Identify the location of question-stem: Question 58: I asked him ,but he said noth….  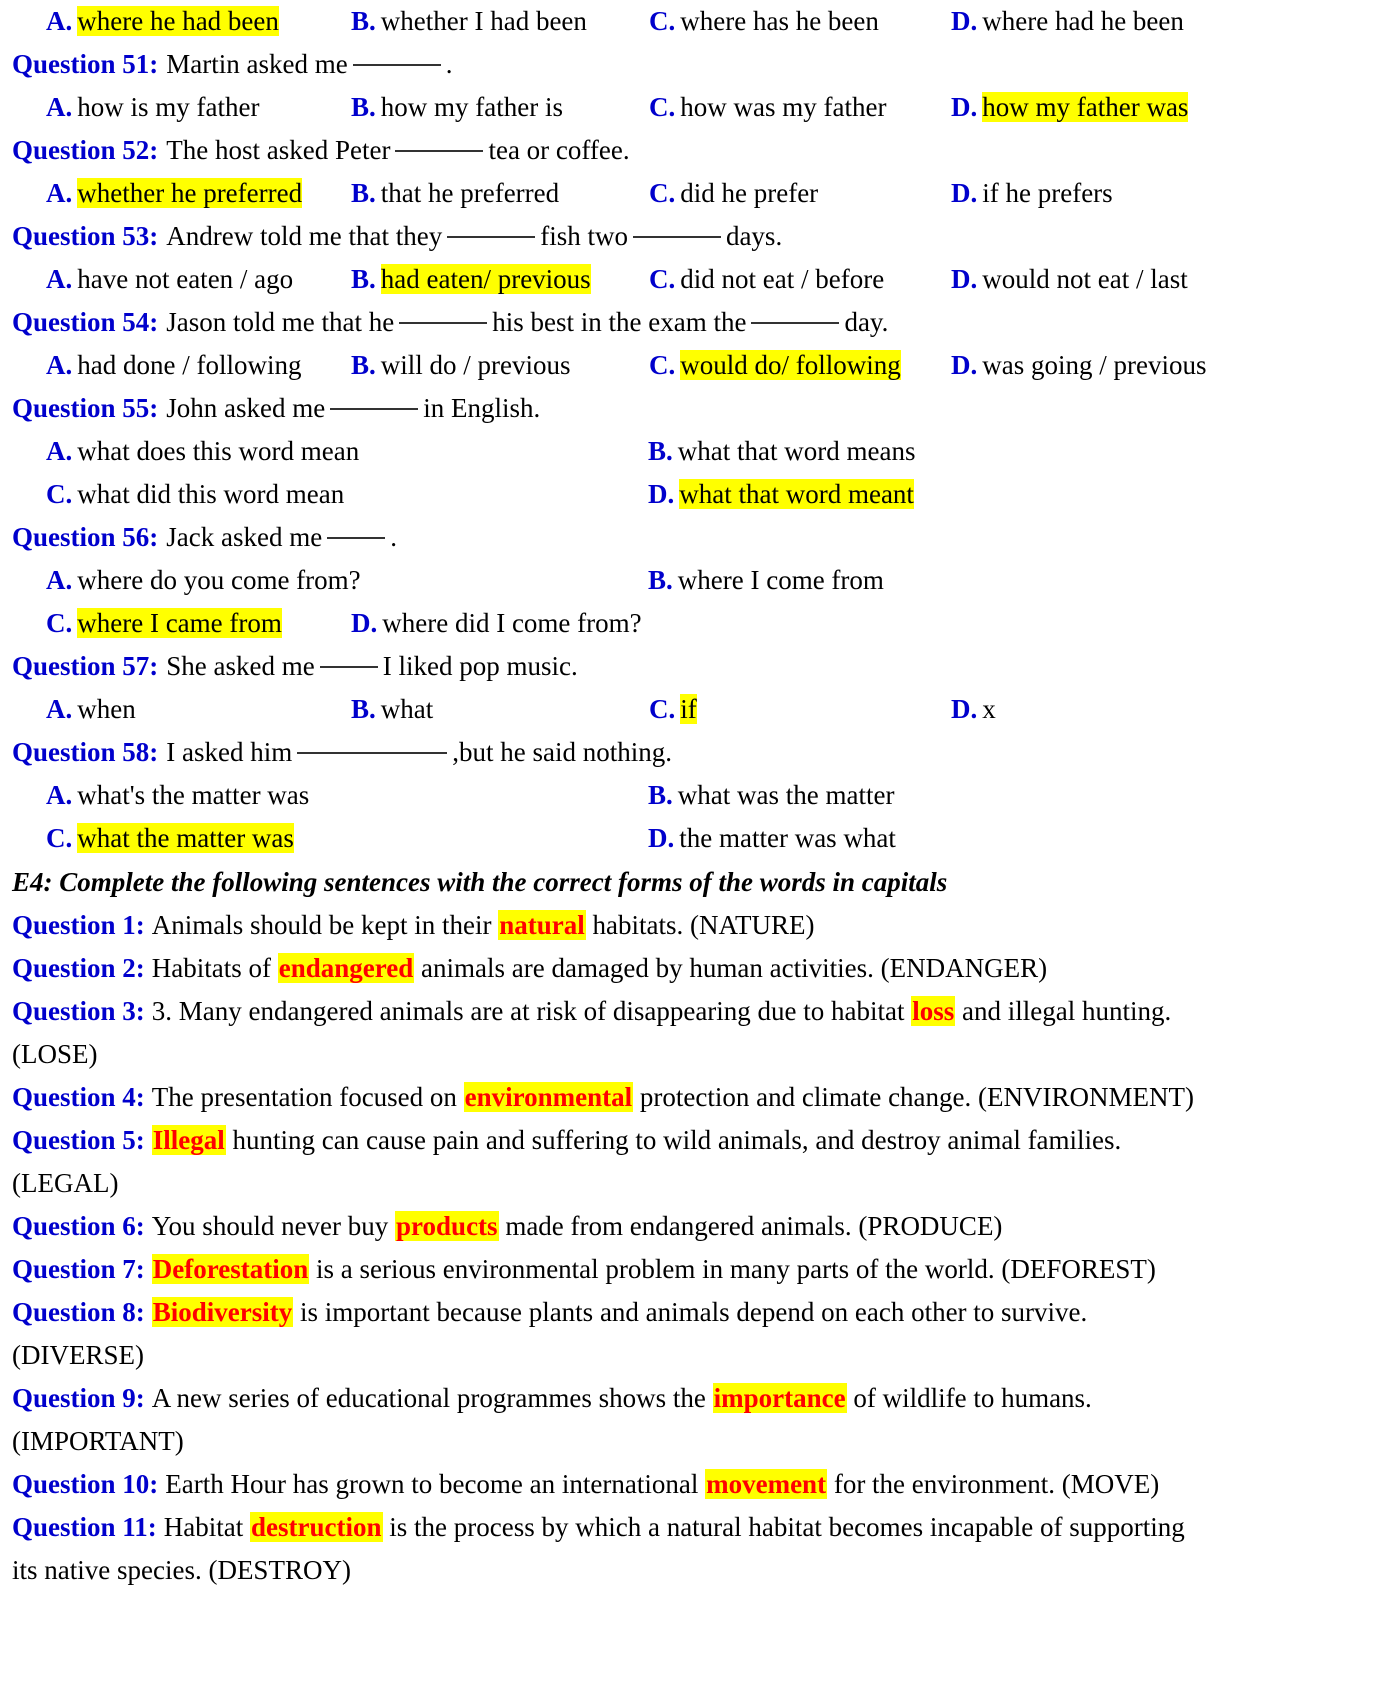
(698, 752).